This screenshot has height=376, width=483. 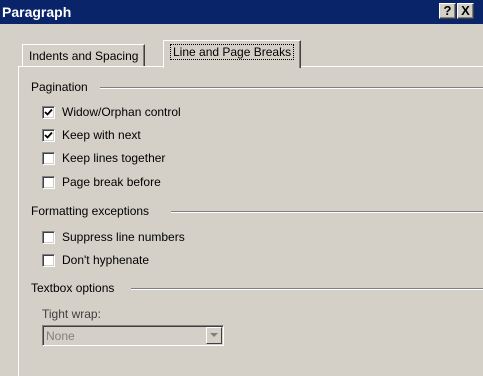 I want to click on tab-indents-and-spacing: Indents and Spacing, so click(x=84, y=55).